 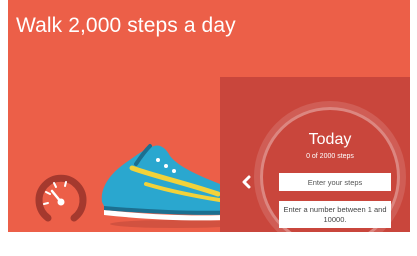 I want to click on tracker-heading: Today, so click(x=330, y=139).